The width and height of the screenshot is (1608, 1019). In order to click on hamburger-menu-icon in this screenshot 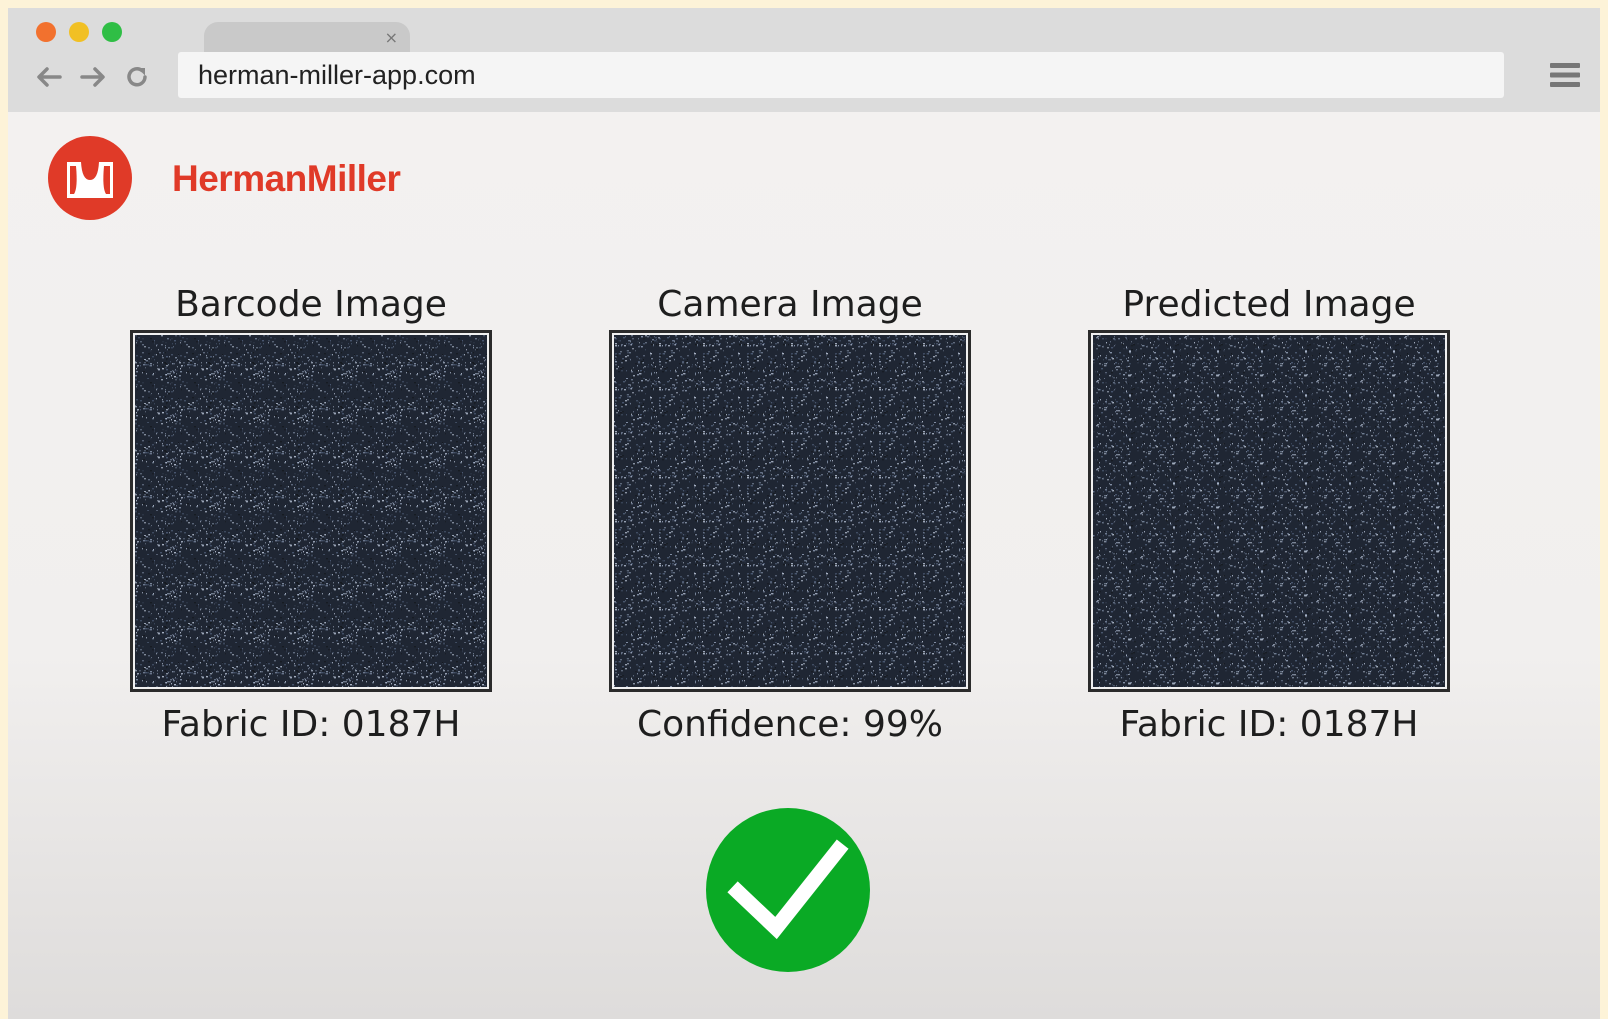, I will do `click(1565, 75)`.